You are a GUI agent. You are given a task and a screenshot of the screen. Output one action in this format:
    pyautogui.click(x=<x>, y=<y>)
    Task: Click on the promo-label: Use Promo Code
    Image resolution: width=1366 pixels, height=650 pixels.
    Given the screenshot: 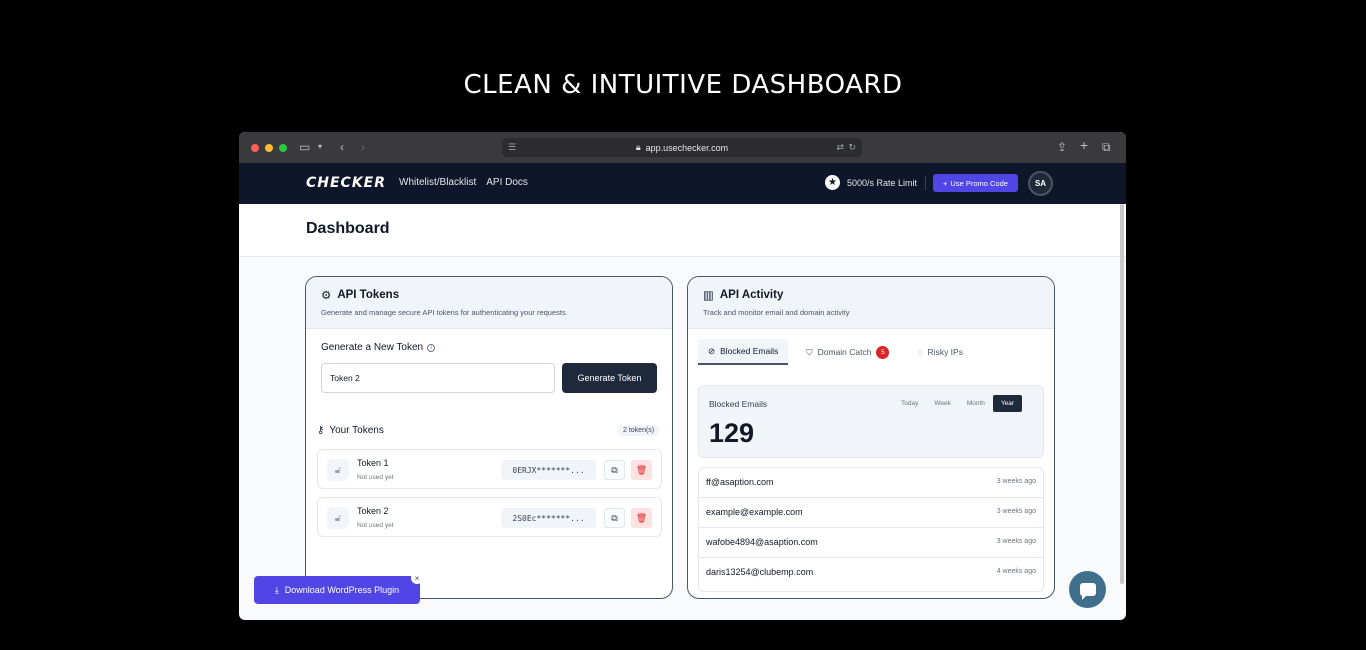 What is the action you would take?
    pyautogui.click(x=979, y=183)
    